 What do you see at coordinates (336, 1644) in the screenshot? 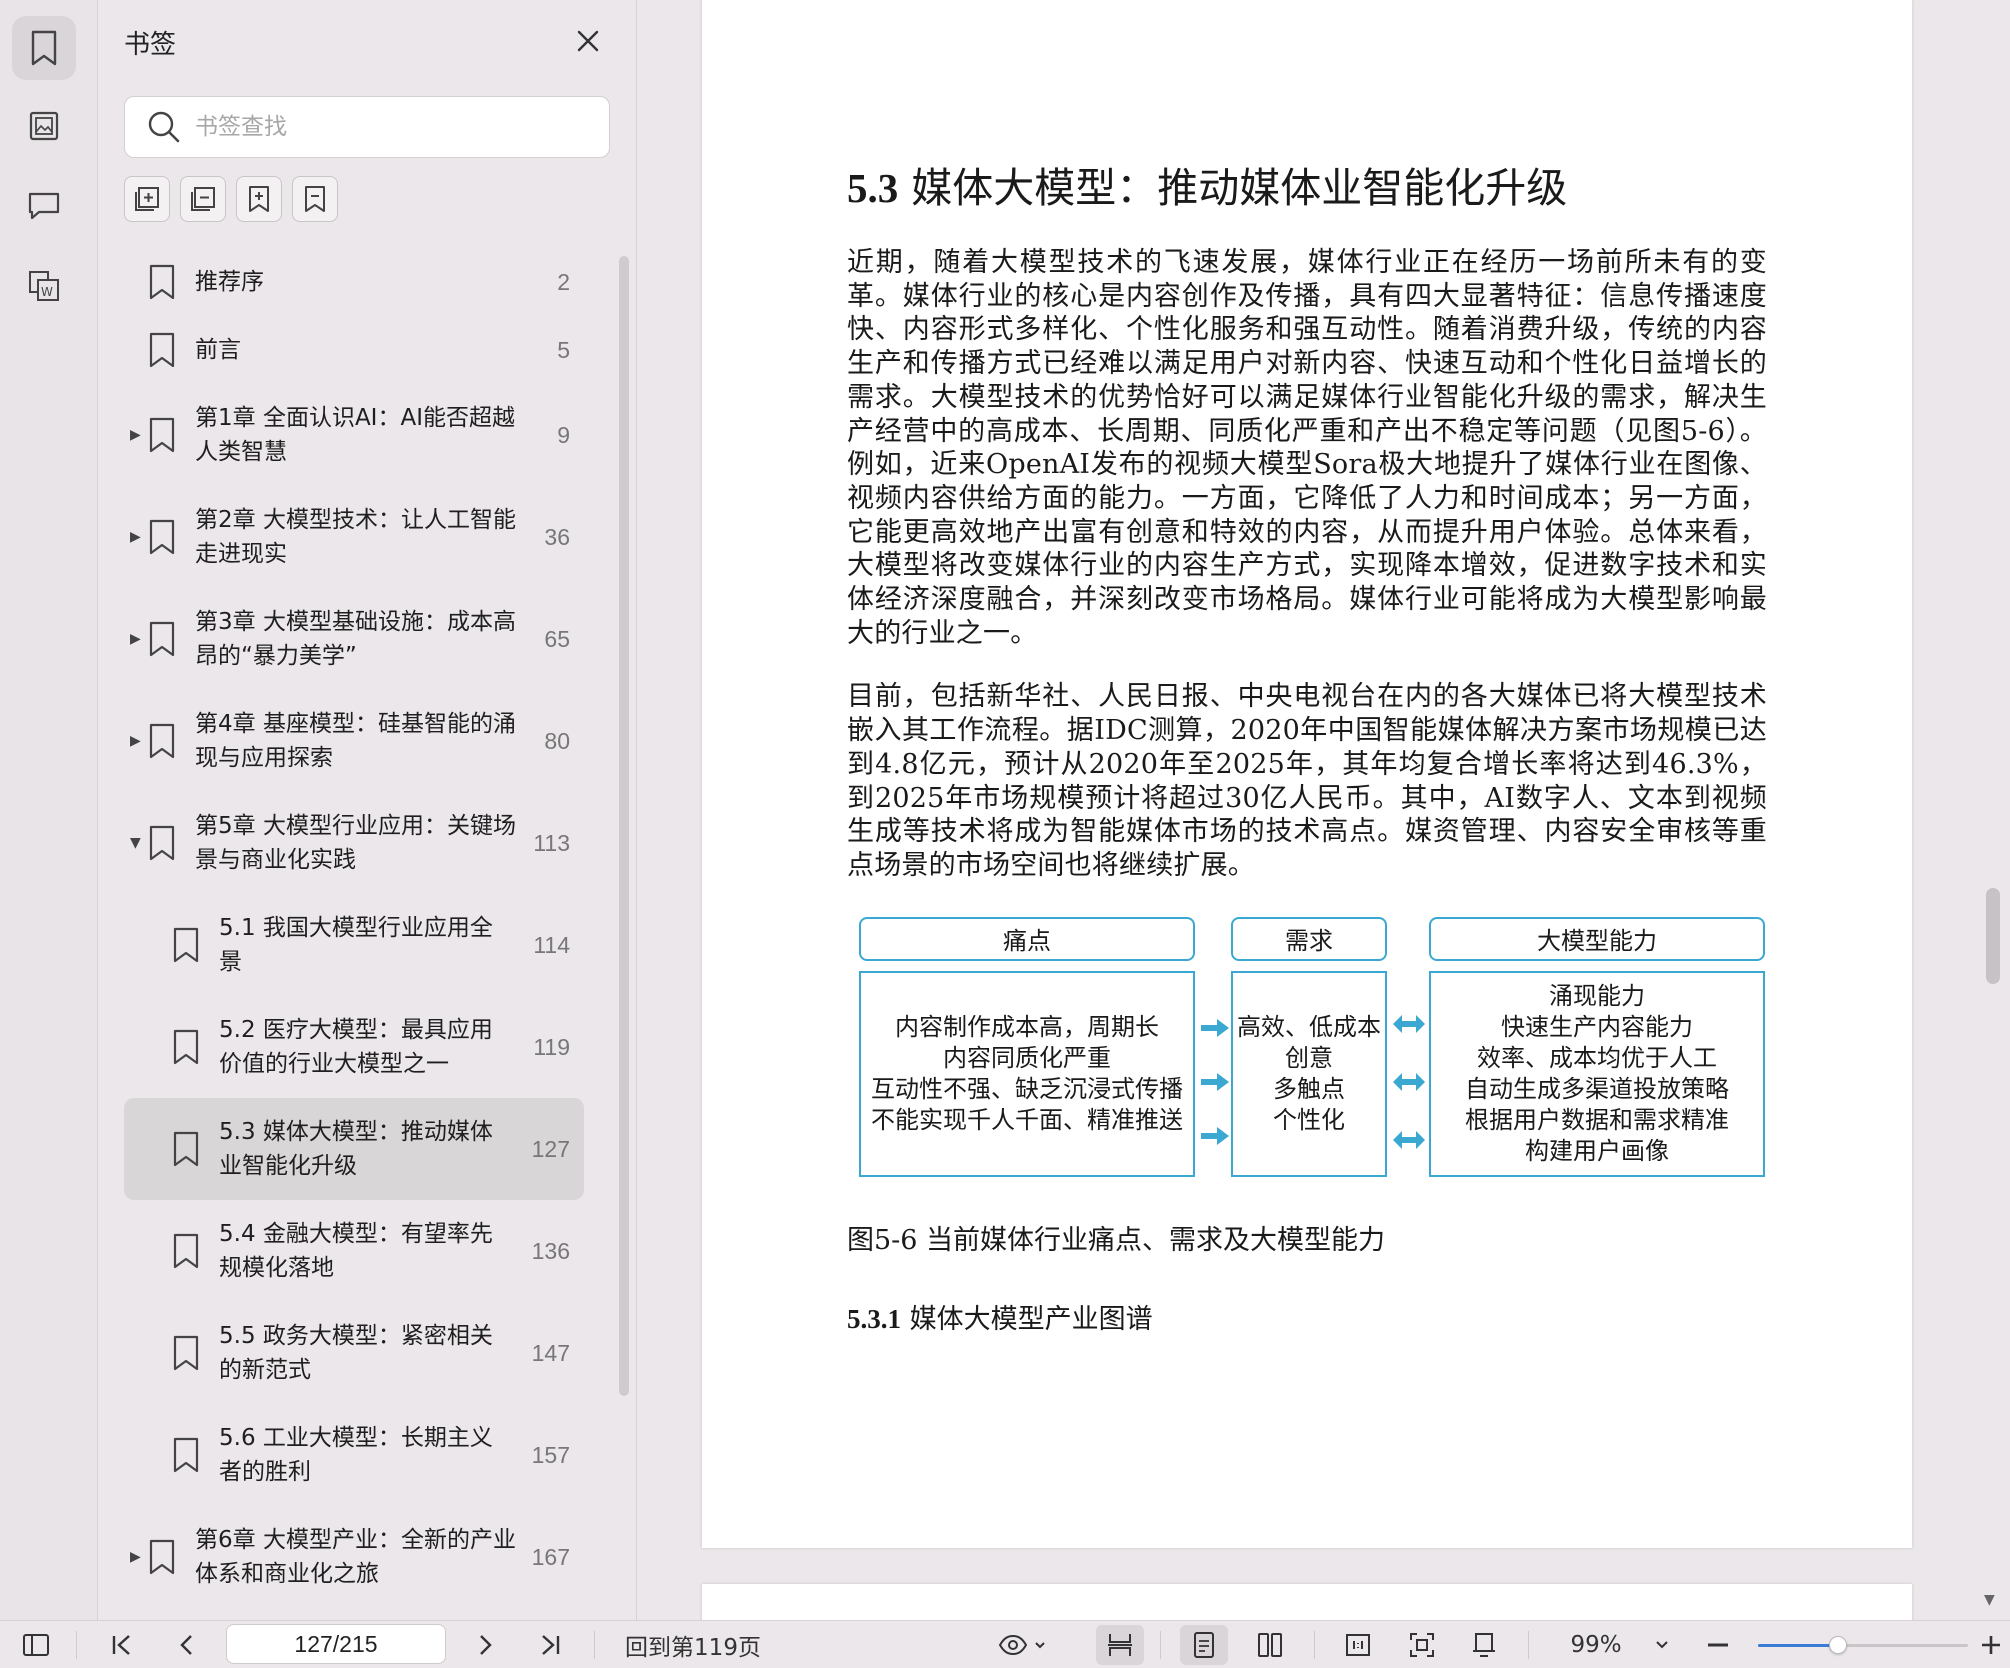
I see `page-number-input` at bounding box center [336, 1644].